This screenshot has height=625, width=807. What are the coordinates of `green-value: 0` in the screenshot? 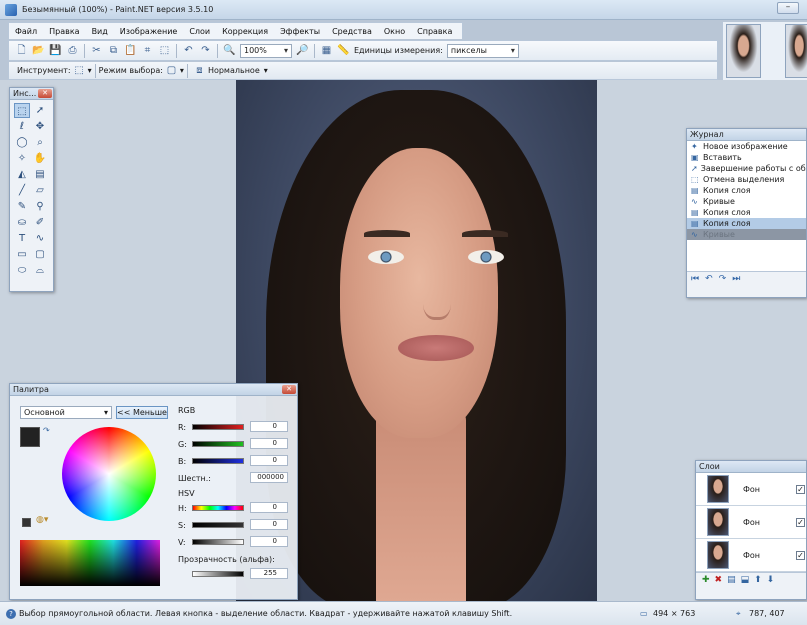 It's located at (269, 443).